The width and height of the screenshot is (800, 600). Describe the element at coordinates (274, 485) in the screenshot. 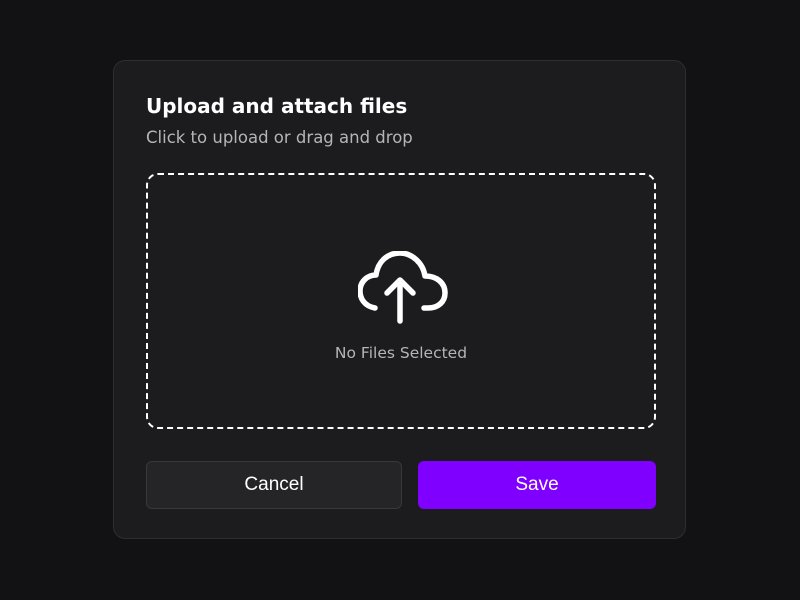

I see `cancel-button: Cancel` at that location.